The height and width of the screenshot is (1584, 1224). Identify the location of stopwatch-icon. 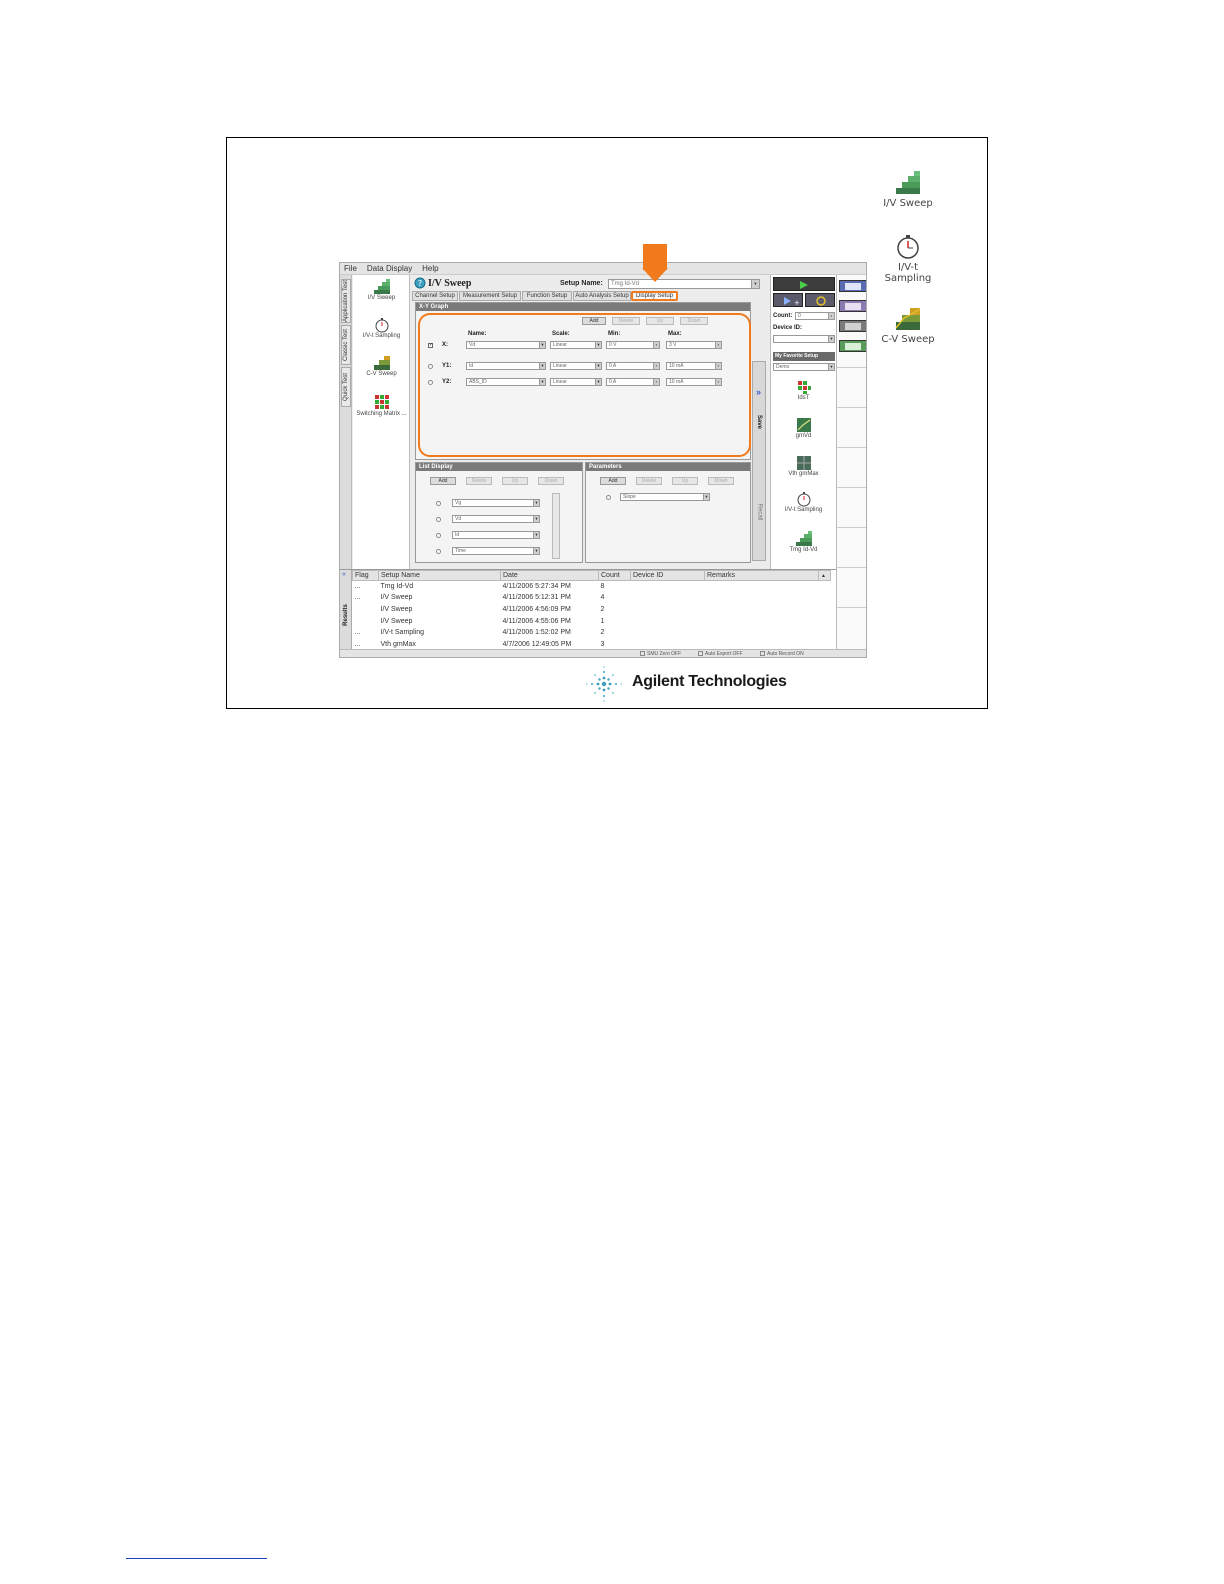
(803, 499).